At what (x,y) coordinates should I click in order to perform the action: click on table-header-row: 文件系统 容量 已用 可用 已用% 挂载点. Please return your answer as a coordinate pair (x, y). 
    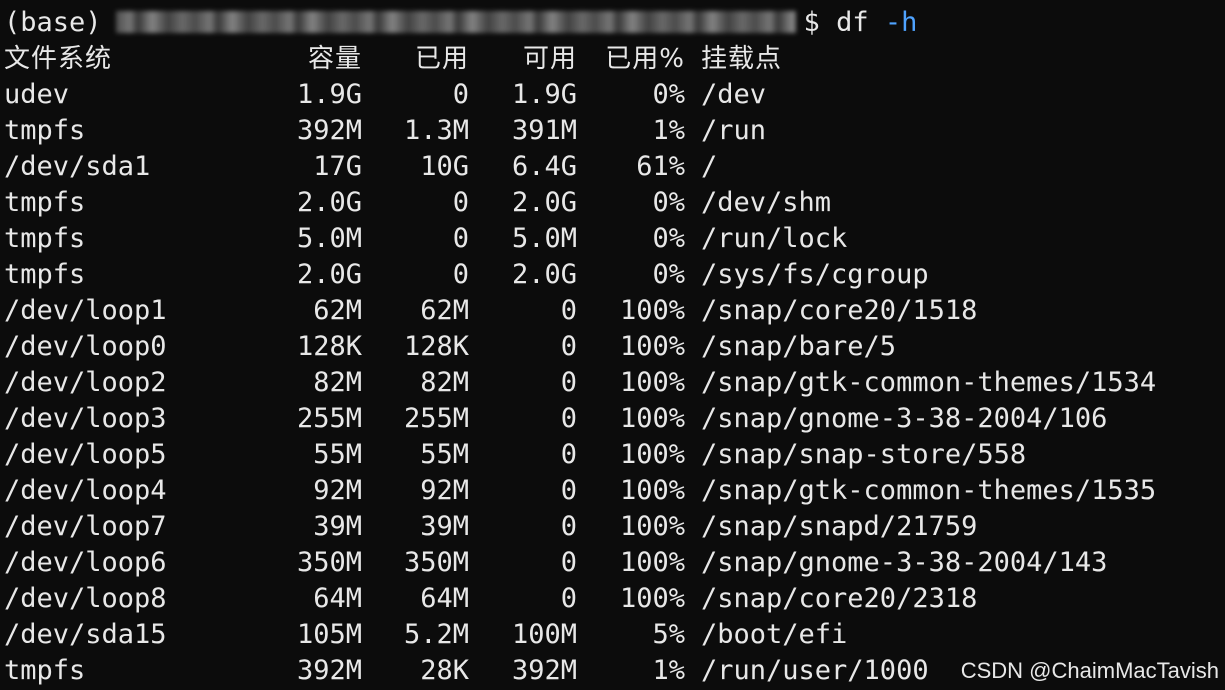
    Looking at the image, I should click on (580, 59).